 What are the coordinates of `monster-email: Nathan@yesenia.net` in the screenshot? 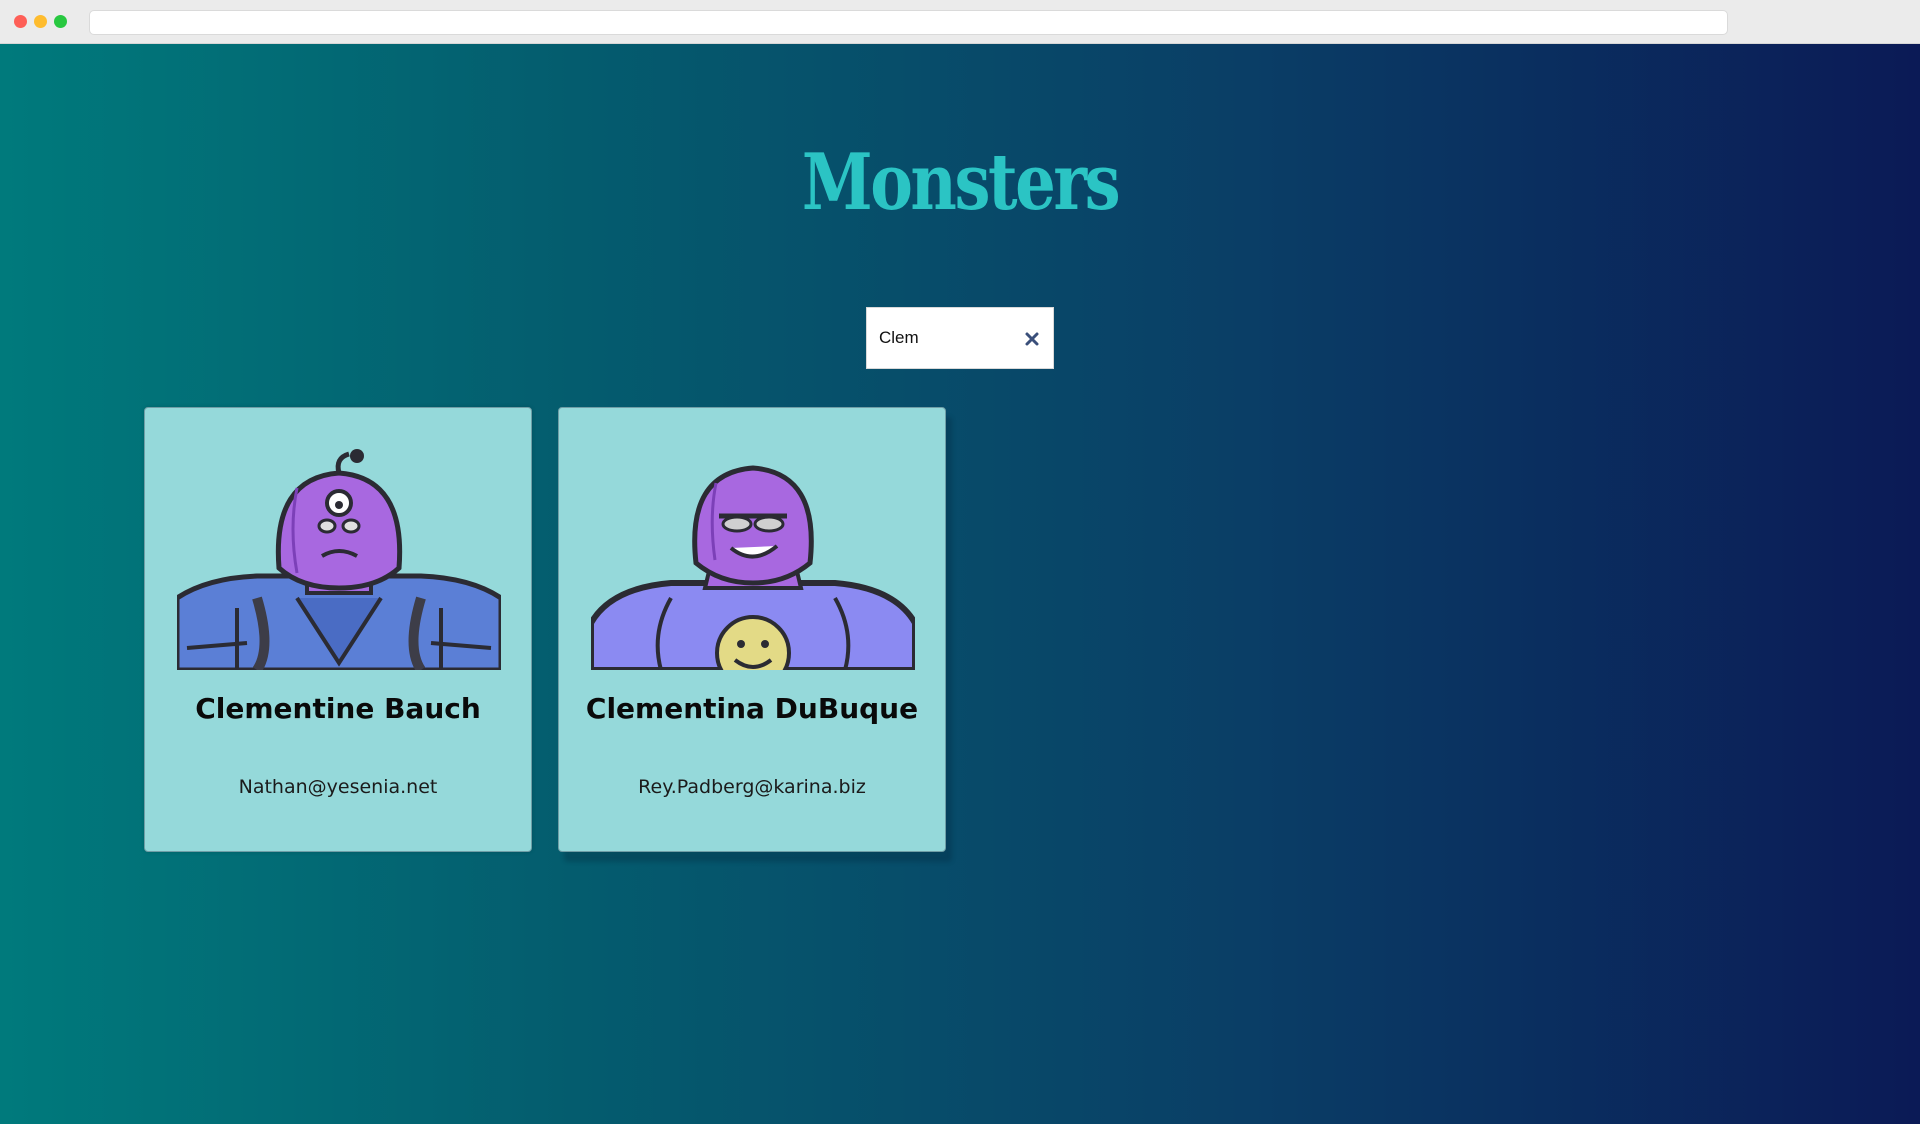 It's located at (338, 787).